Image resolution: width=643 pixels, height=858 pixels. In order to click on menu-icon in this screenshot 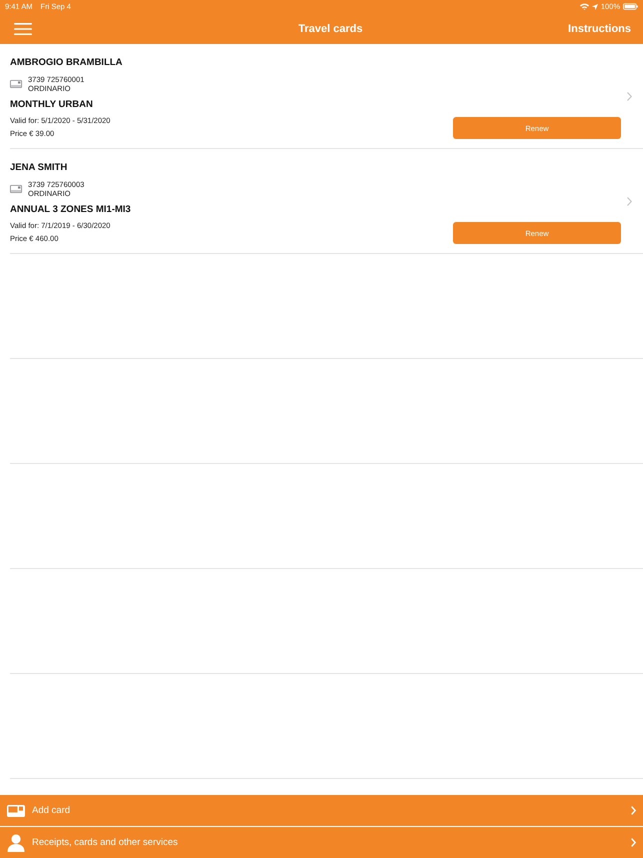, I will do `click(23, 28)`.